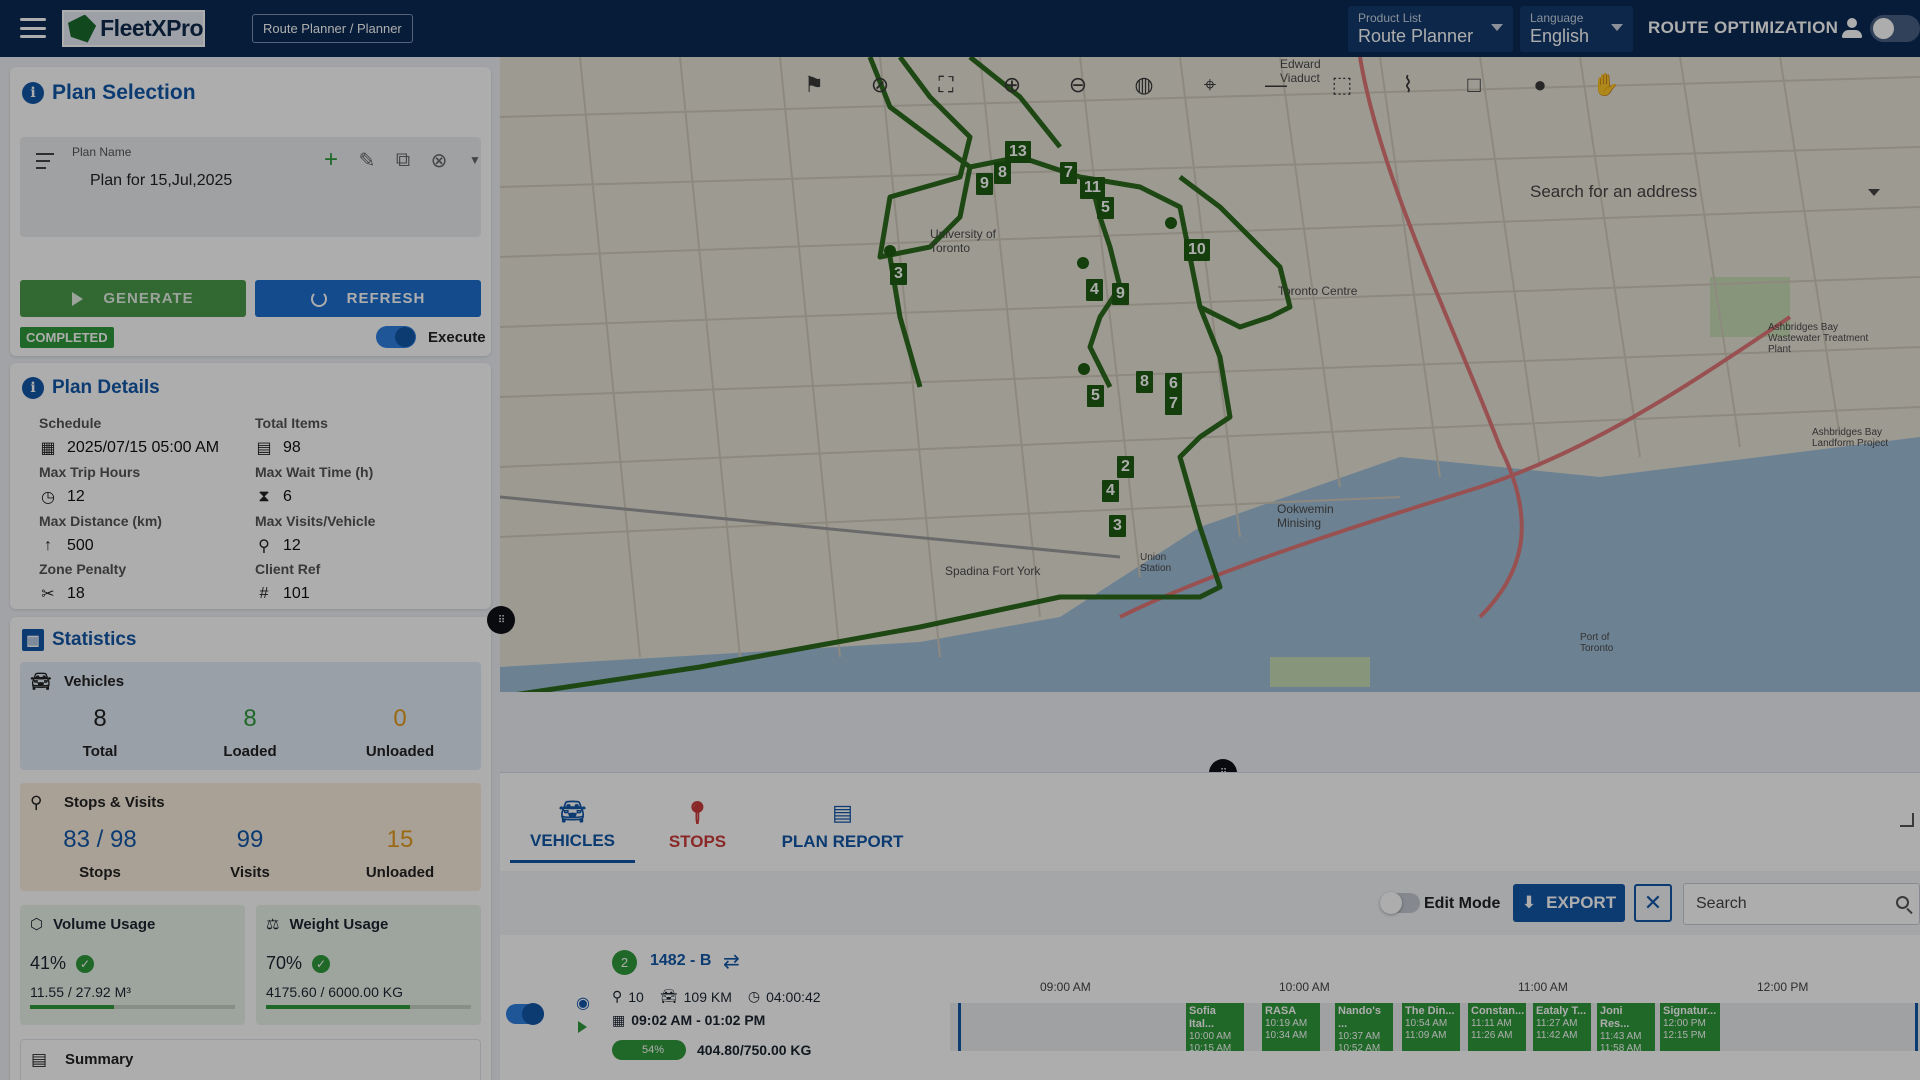 Image resolution: width=1920 pixels, height=1080 pixels. I want to click on vehicles-unloaded-number: 0, so click(400, 718).